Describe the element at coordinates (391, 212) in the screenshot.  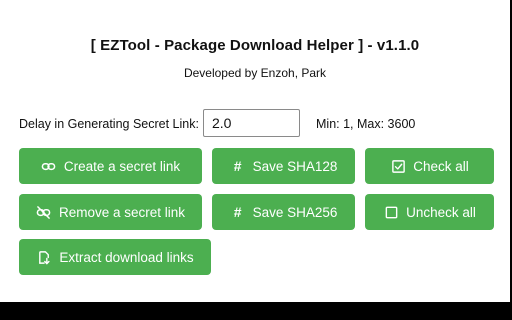
I see `empty-box-icon` at that location.